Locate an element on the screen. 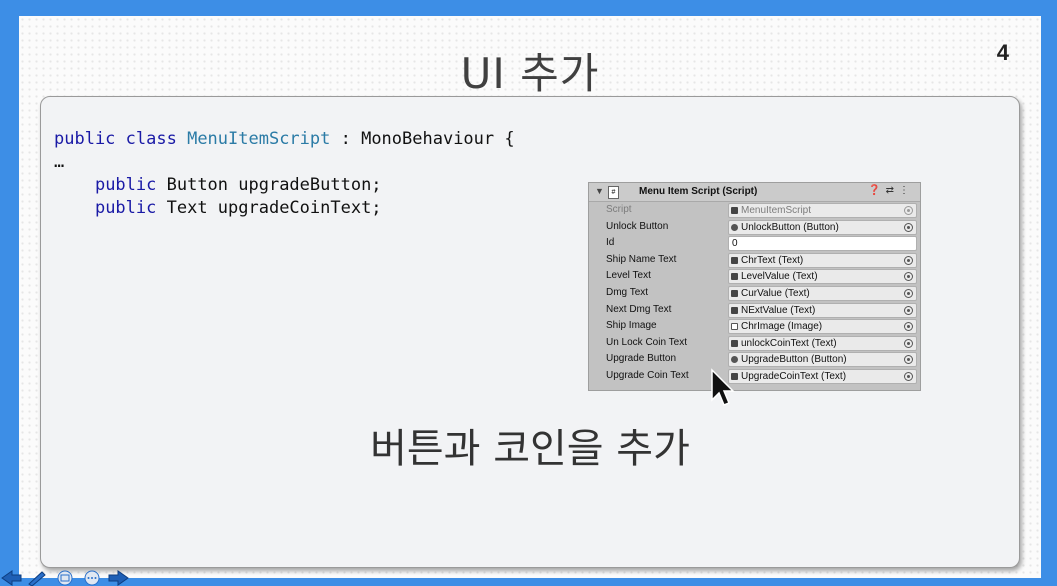 This screenshot has width=1057, height=586. object-field: CurValue (Text) is located at coordinates (822, 293).